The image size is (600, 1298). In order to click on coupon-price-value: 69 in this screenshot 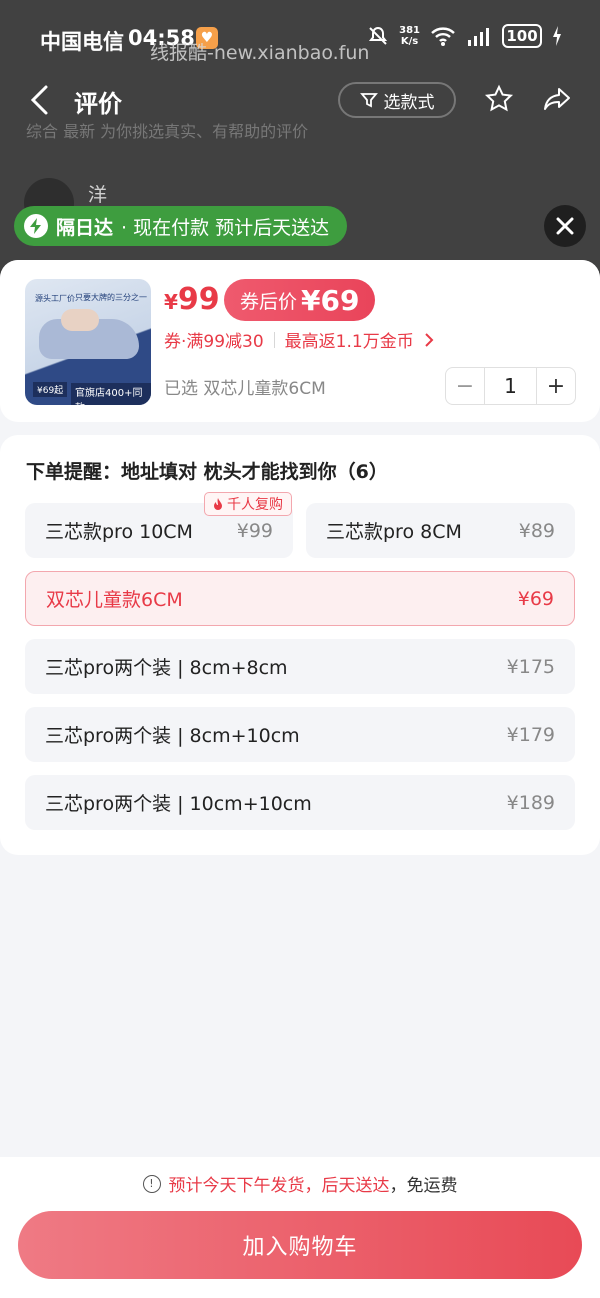, I will do `click(340, 300)`.